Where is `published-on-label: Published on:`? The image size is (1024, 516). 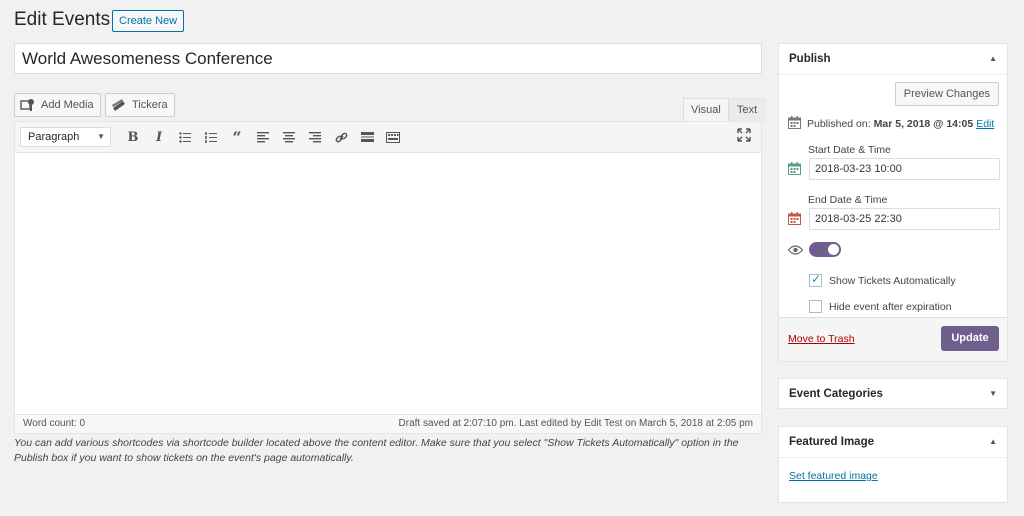
published-on-label: Published on: is located at coordinates (839, 124).